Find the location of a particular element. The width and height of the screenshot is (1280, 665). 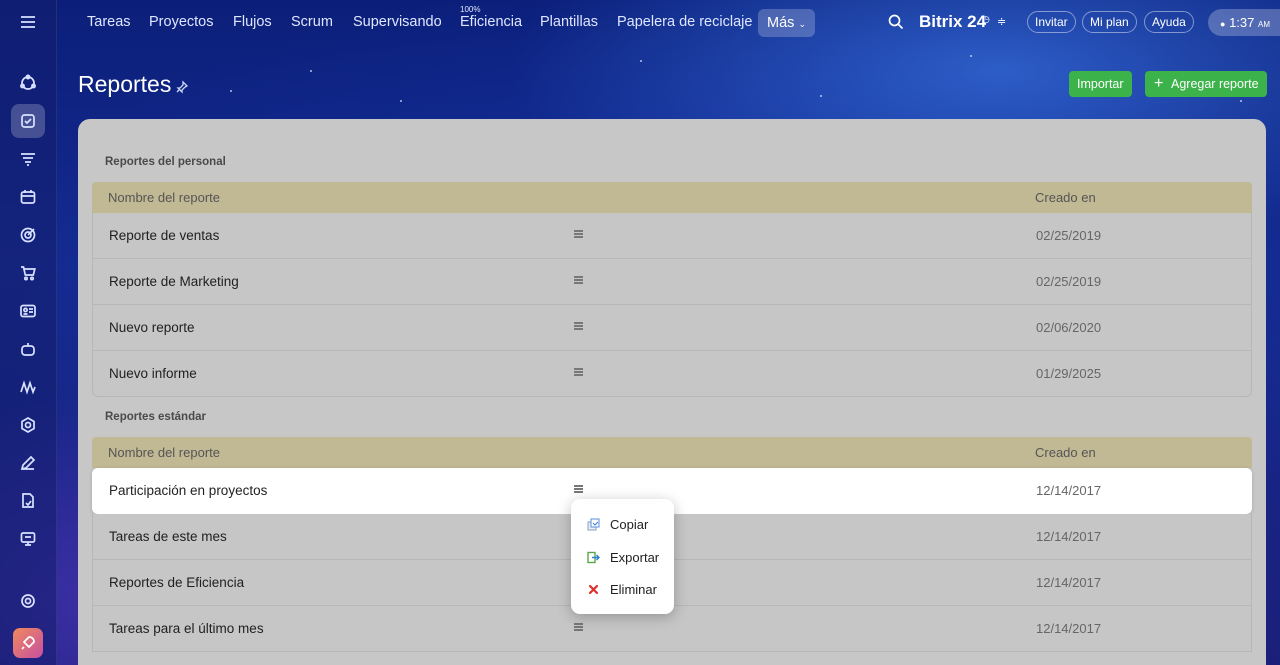

invite-button: Invitar is located at coordinates (1051, 22).